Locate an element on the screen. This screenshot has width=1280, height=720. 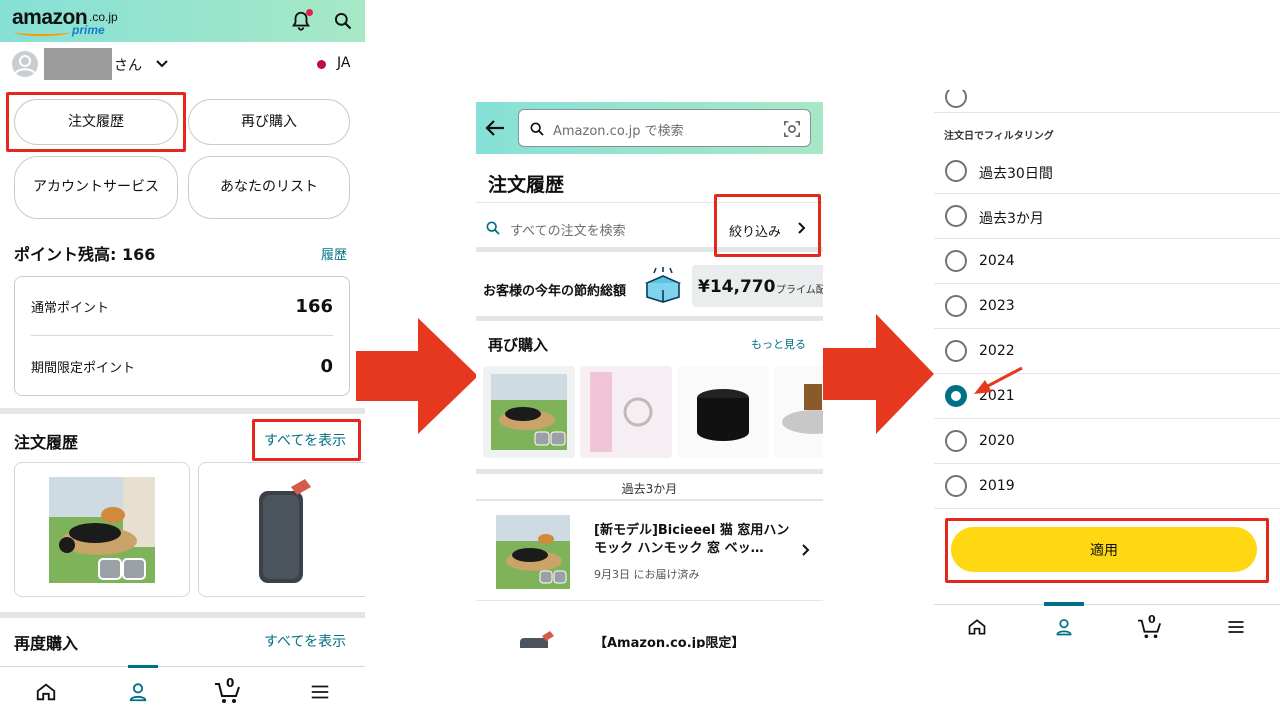
order-status: 9月3日 にお届け済み is located at coordinates (647, 574).